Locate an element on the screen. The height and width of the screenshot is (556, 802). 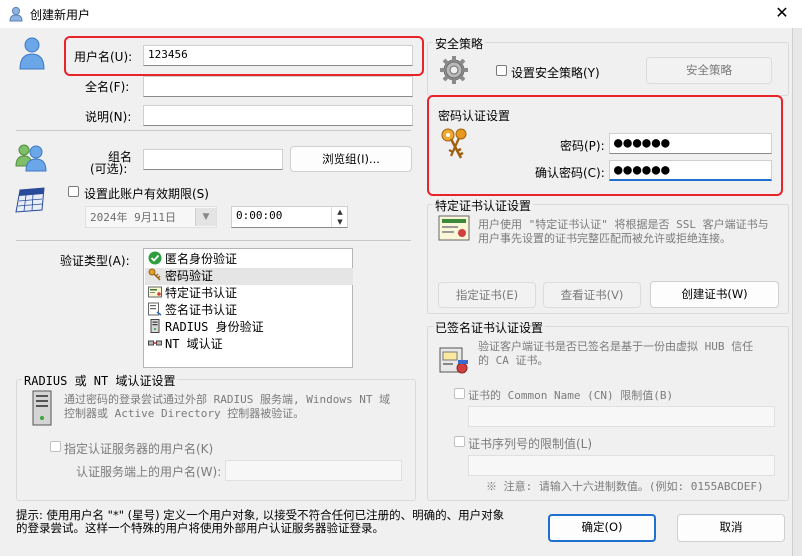
hint-line2: 的登录尝试。这样一个特殊的用户将使用外部用户认证服务器验证登录。 is located at coordinates (200, 528).